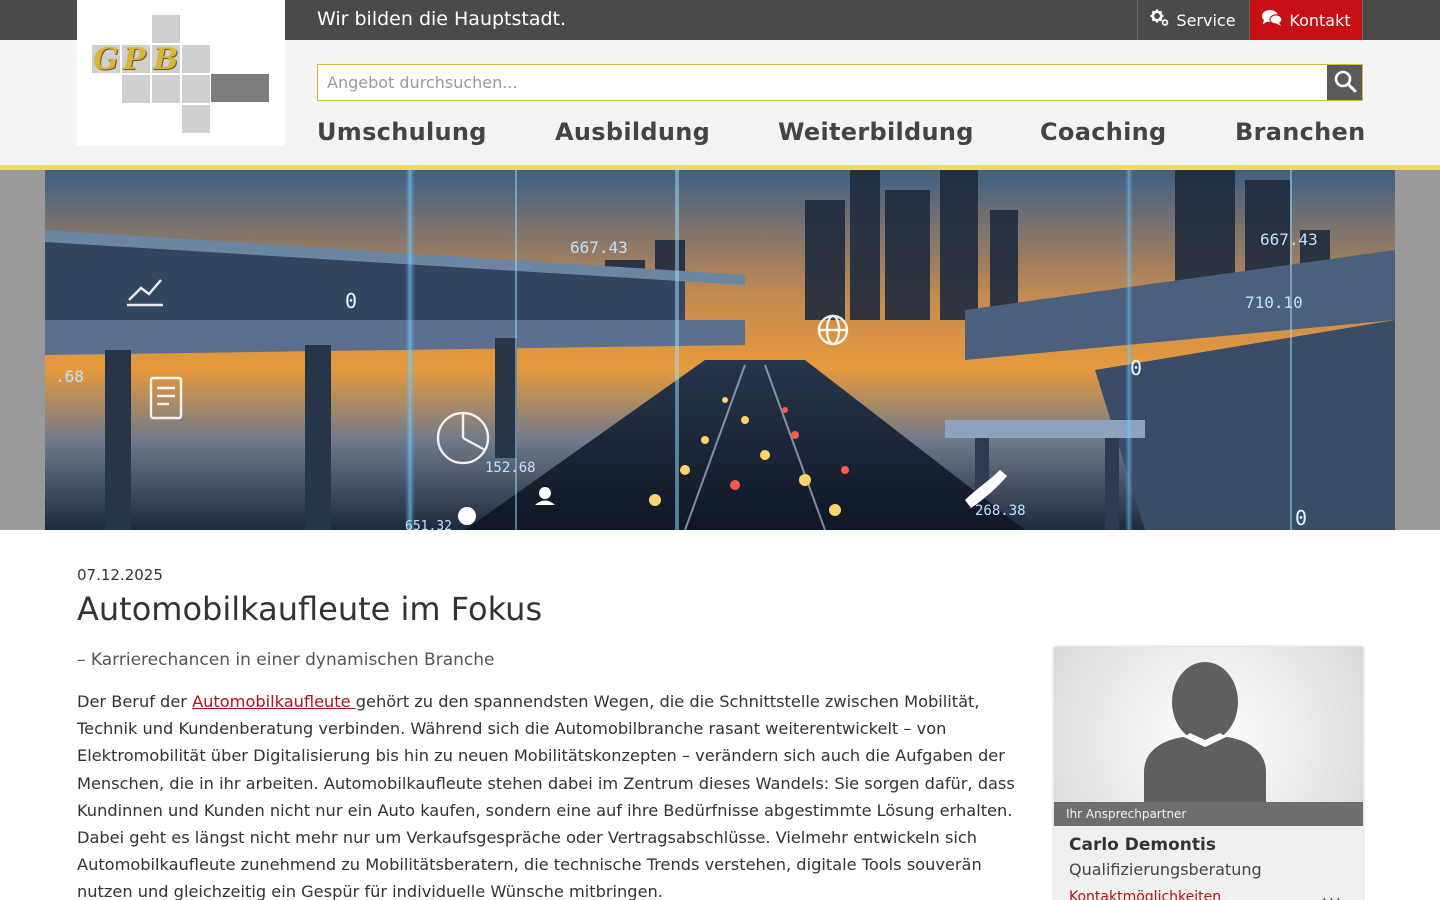 The image size is (1440, 900). What do you see at coordinates (1300, 133) in the screenshot?
I see `nav-item-branchen: Branchen` at bounding box center [1300, 133].